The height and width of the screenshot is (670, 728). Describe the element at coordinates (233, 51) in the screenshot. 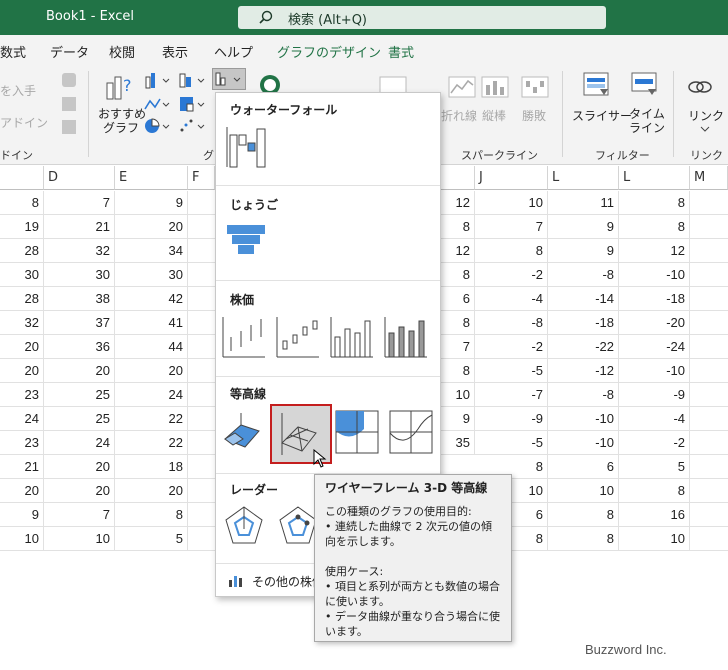

I see `tab-help: ヘルプ` at that location.